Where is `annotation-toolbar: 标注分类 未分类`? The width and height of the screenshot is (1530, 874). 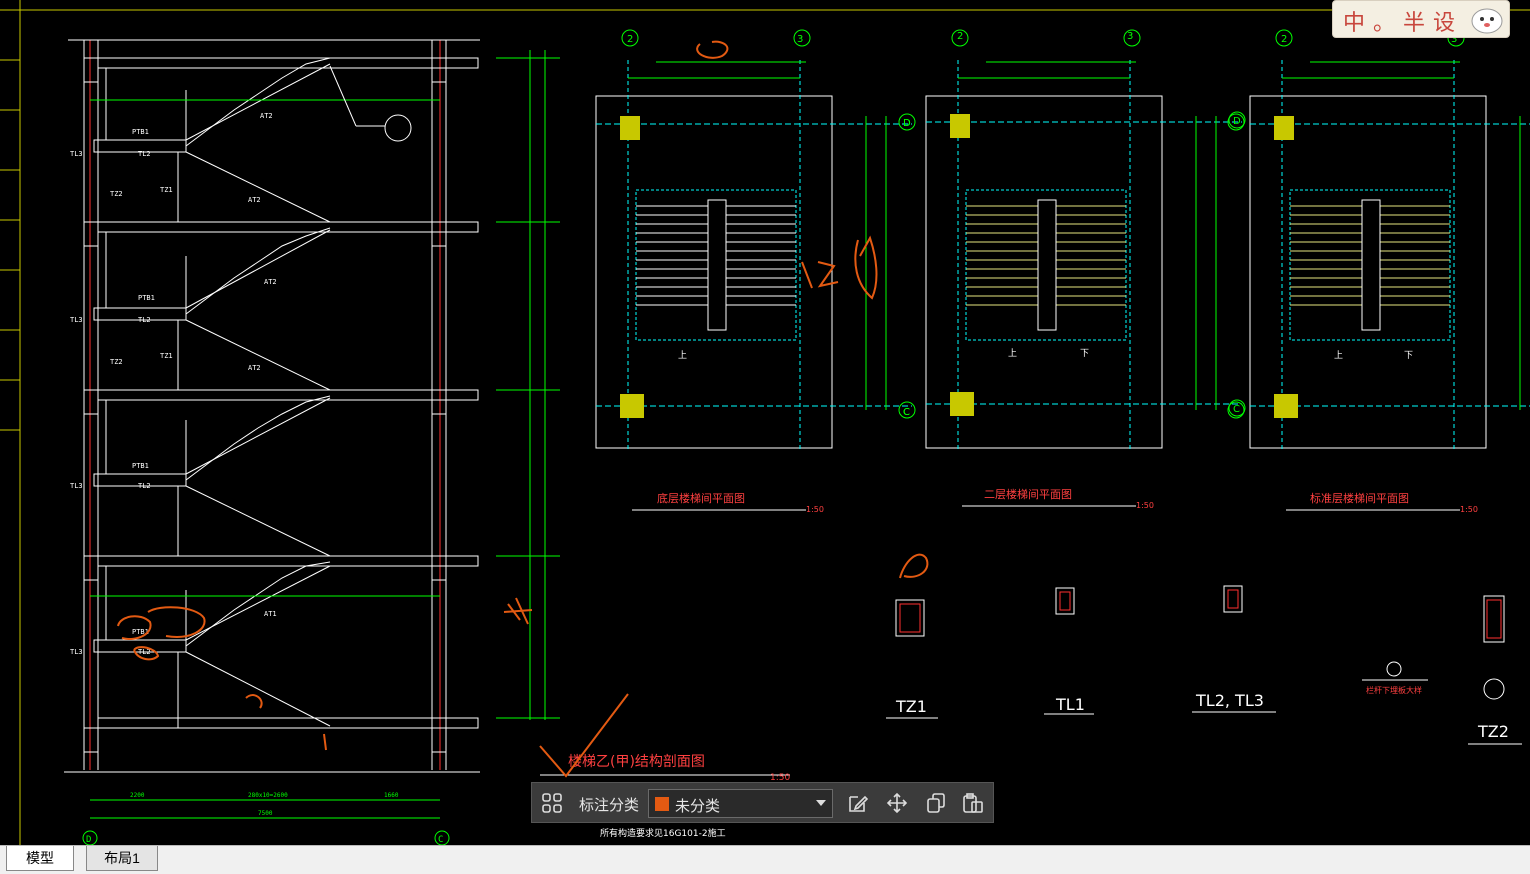 annotation-toolbar: 标注分类 未分类 is located at coordinates (762, 802).